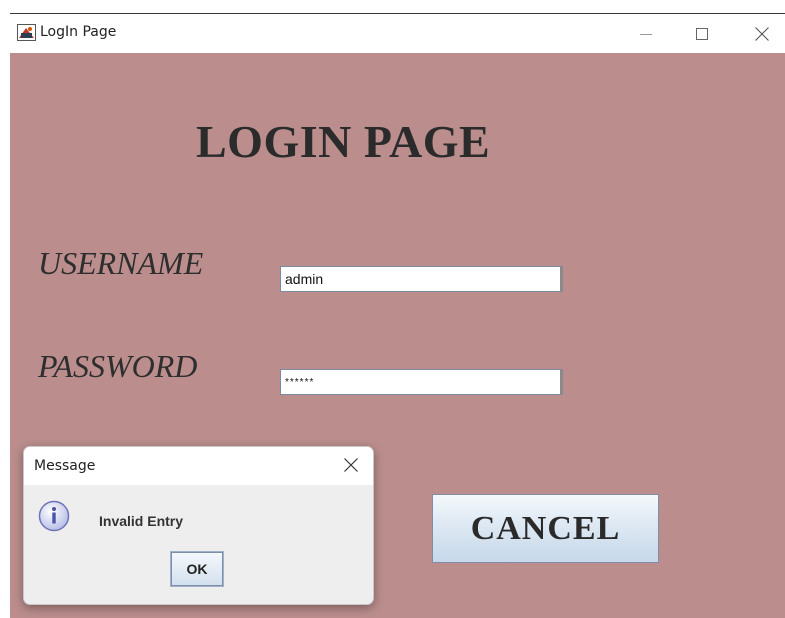 This screenshot has width=785, height=618. I want to click on ok-button: OK, so click(197, 569).